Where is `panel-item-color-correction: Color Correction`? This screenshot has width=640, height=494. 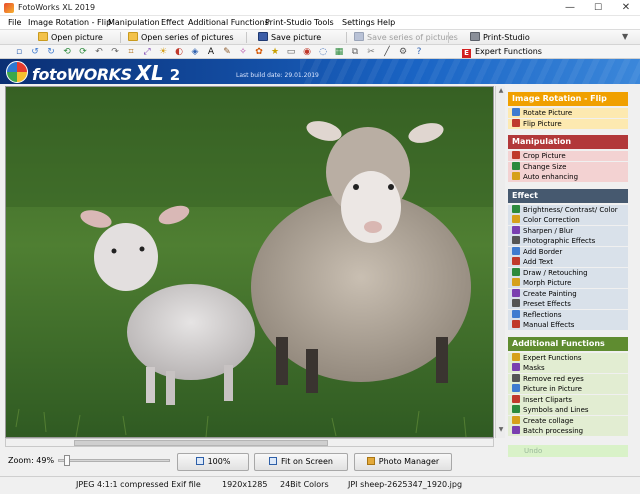 panel-item-color-correction: Color Correction is located at coordinates (568, 220).